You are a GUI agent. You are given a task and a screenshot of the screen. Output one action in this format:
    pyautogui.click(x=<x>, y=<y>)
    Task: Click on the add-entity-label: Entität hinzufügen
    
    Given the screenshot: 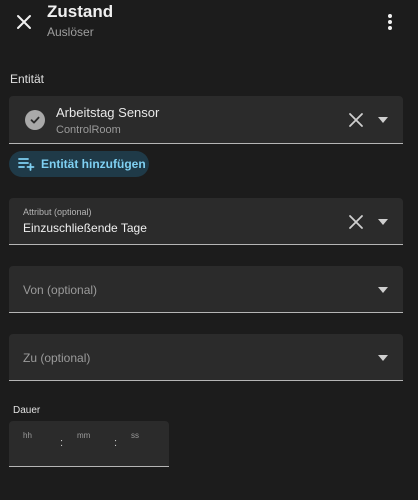 What is the action you would take?
    pyautogui.click(x=93, y=164)
    